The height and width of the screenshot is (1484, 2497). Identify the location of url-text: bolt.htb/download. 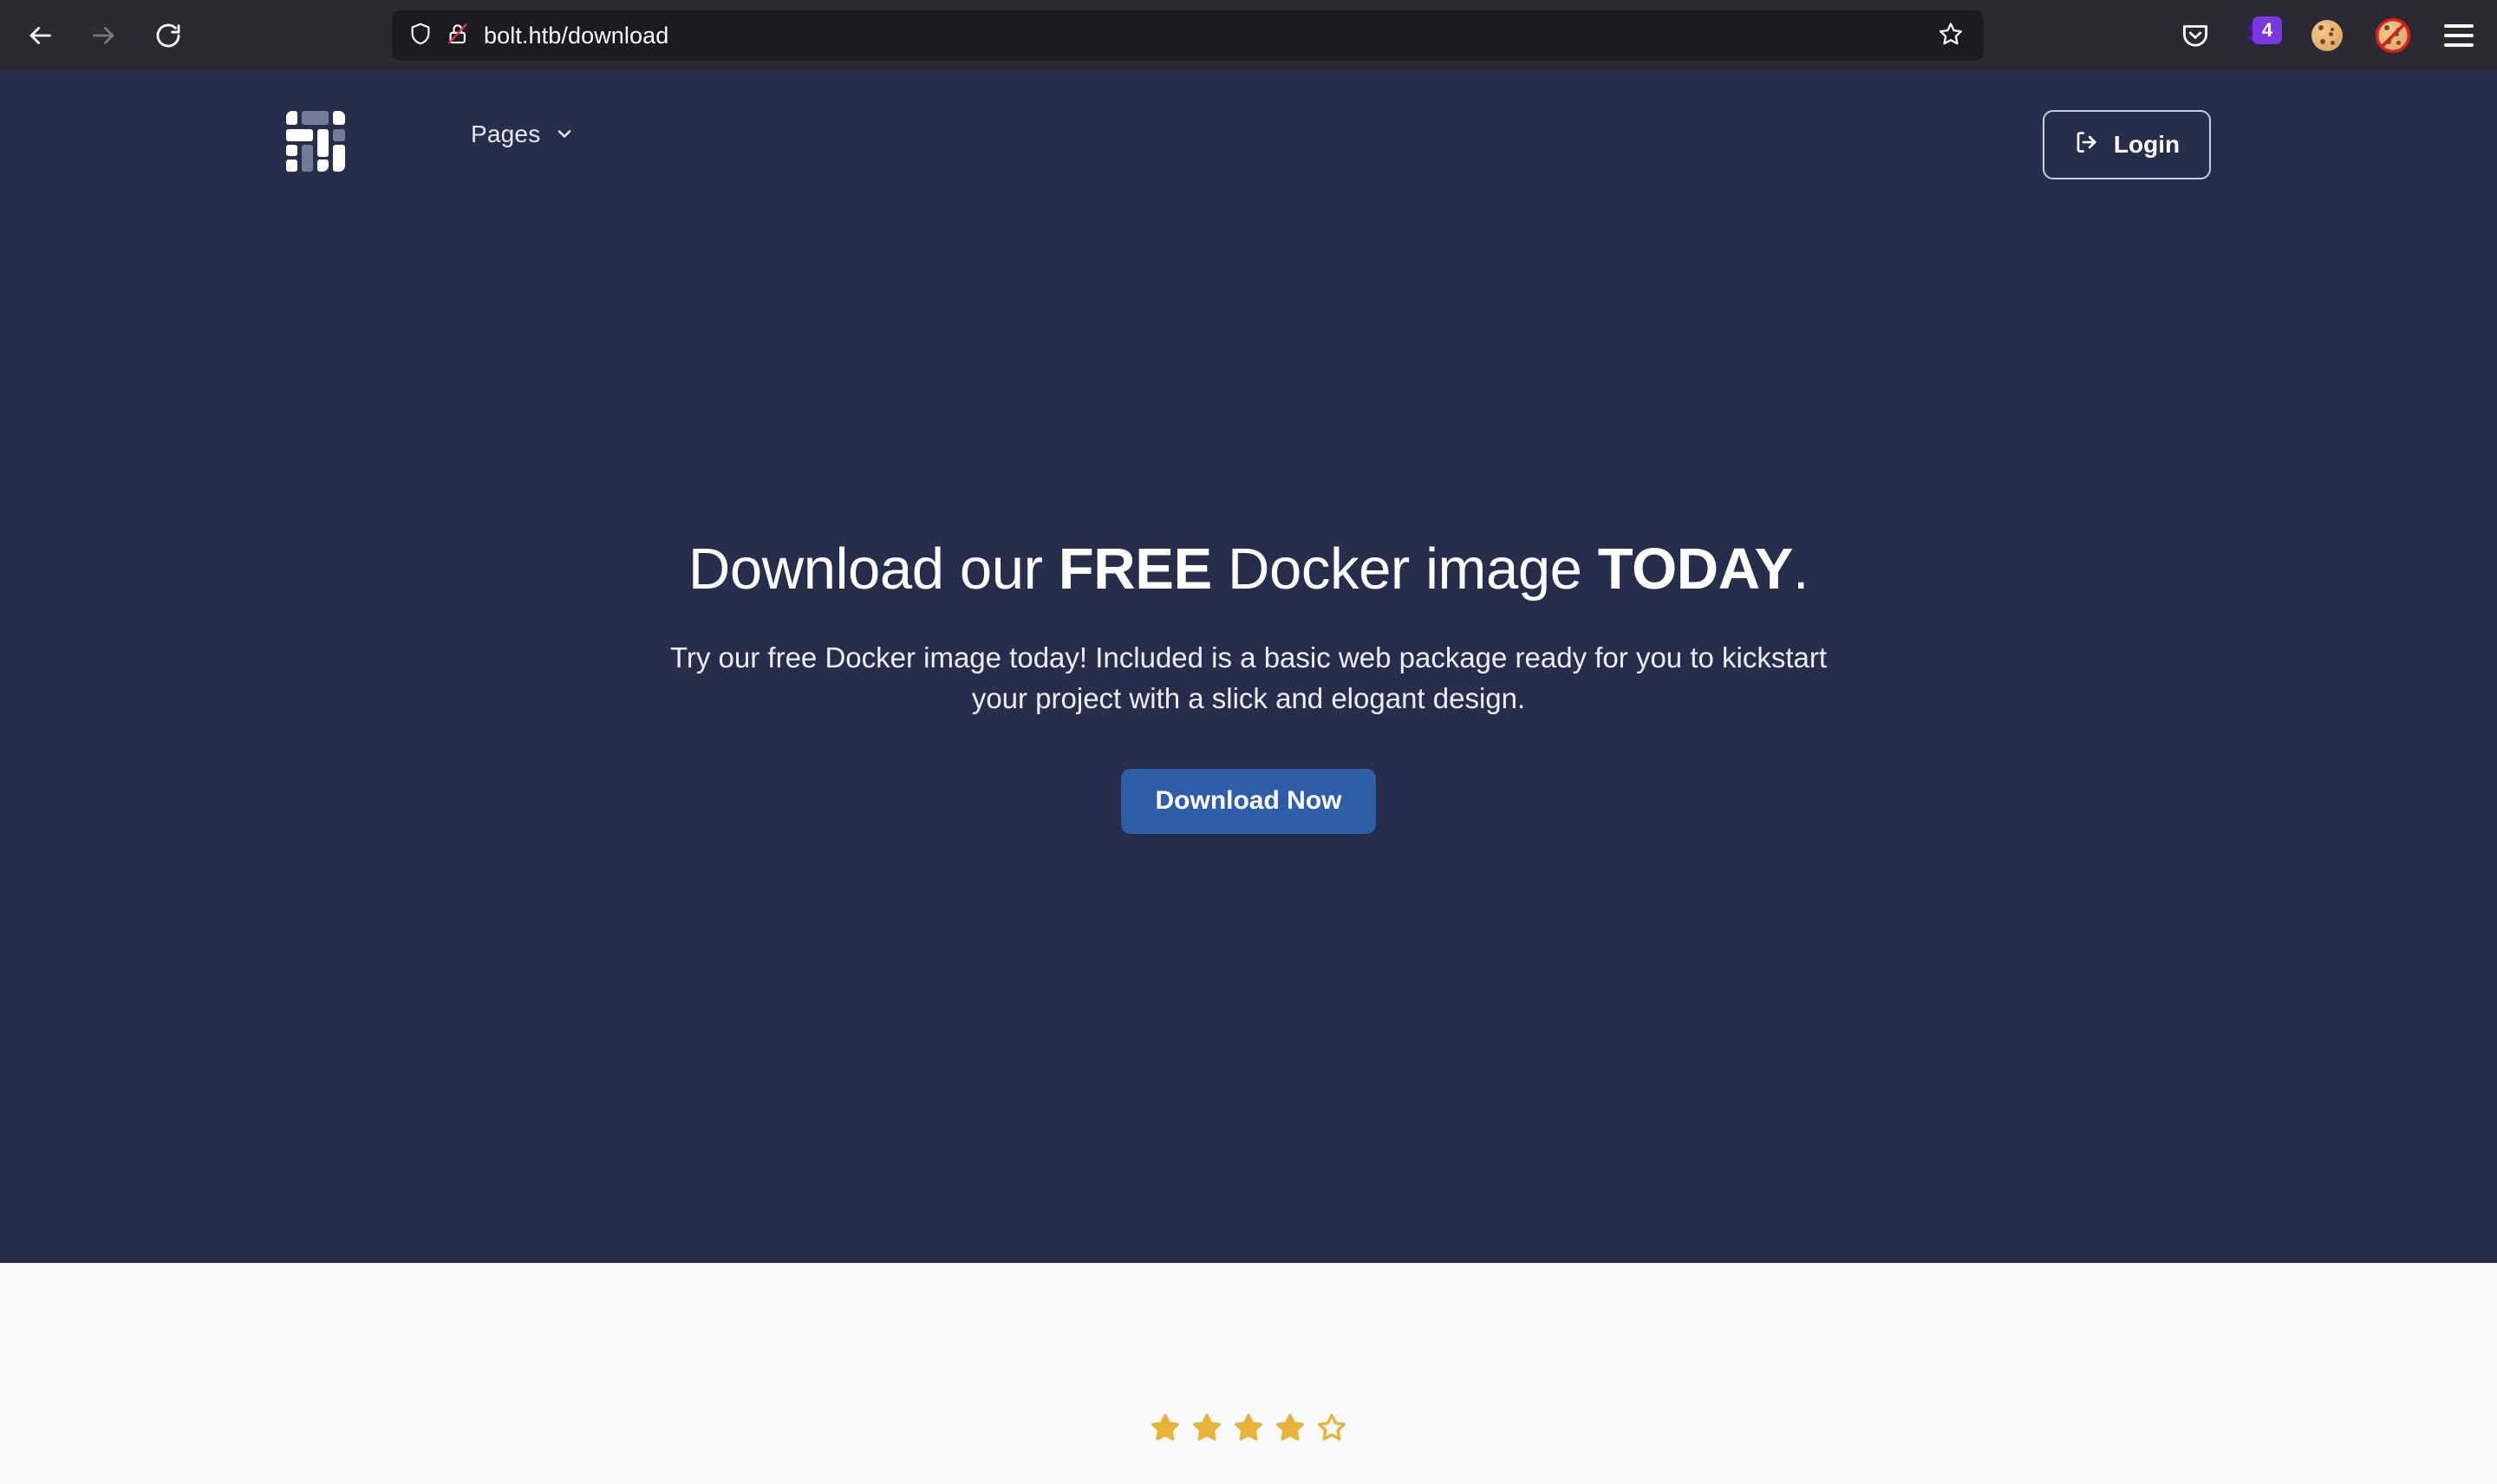
(576, 36).